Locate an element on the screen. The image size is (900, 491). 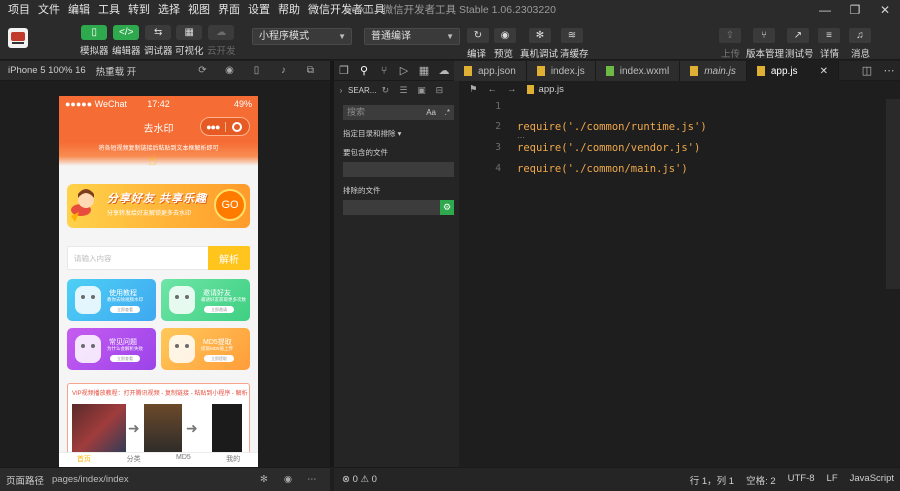
go-button: GO is located at coordinates (230, 205).